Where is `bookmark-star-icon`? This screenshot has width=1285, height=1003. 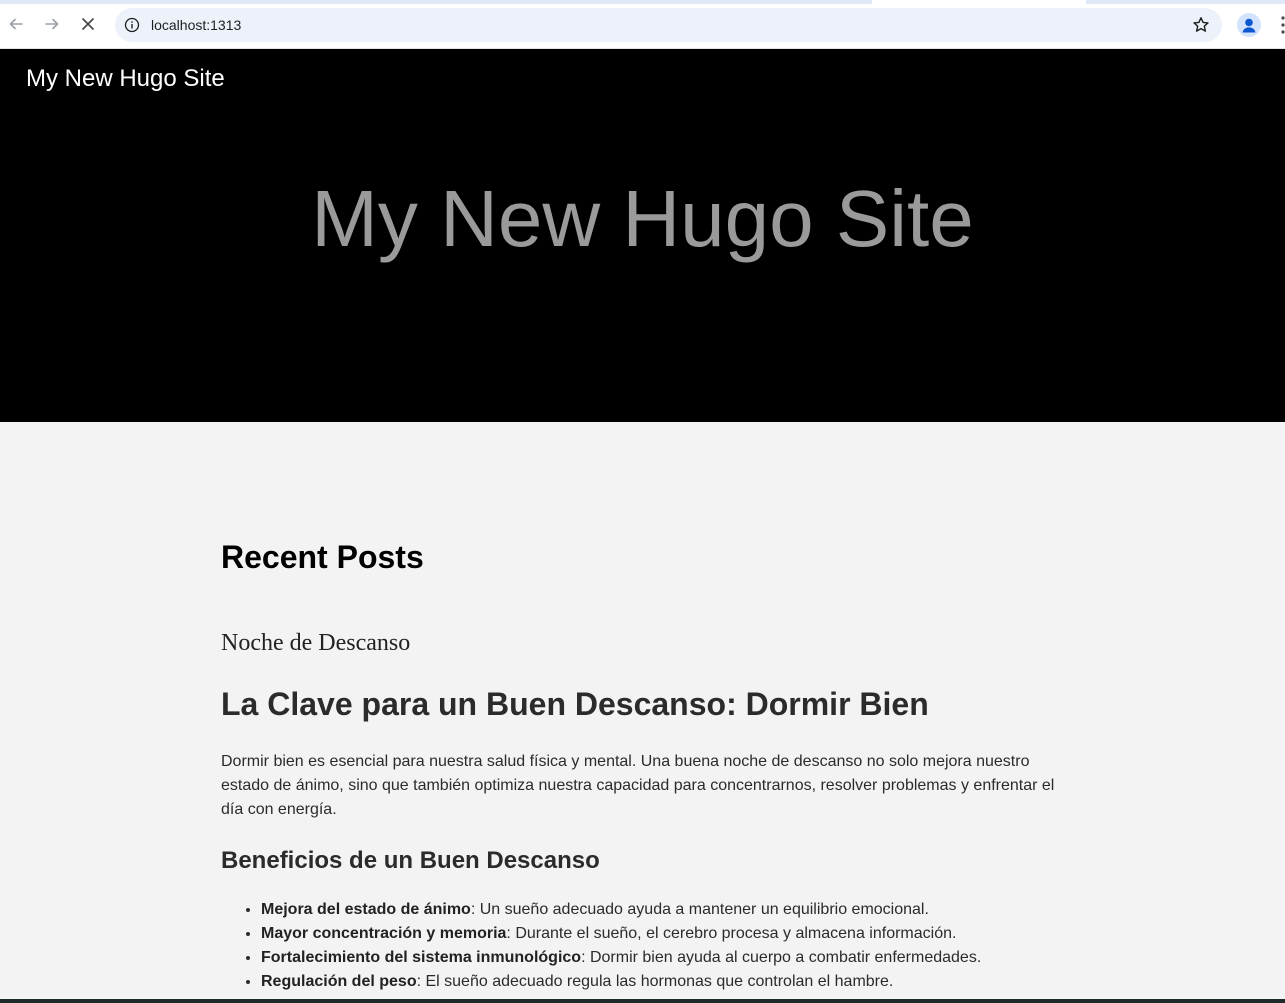
bookmark-star-icon is located at coordinates (1201, 25).